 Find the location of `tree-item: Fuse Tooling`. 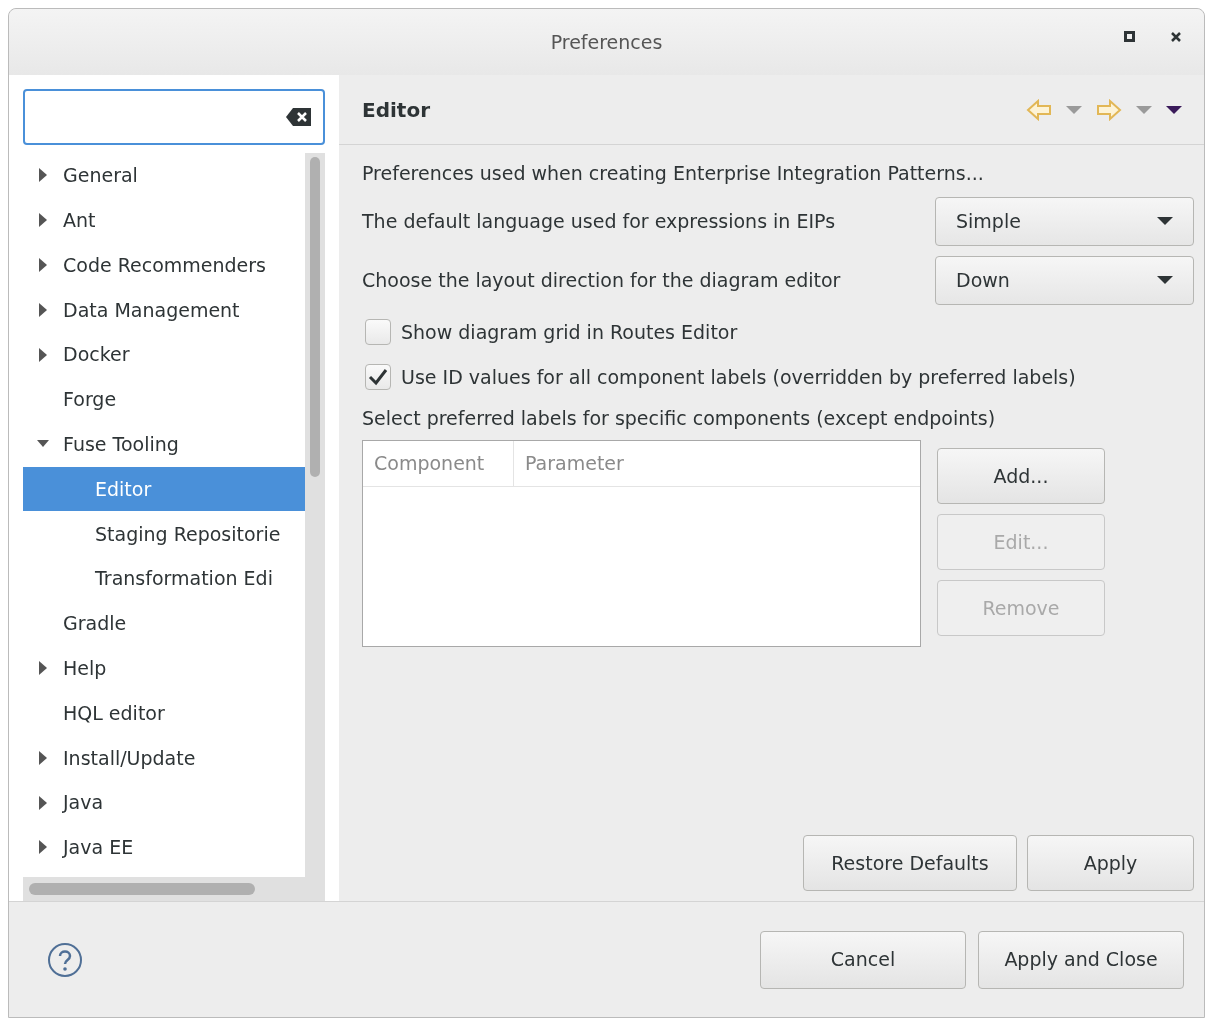

tree-item: Fuse Tooling is located at coordinates (164, 444).